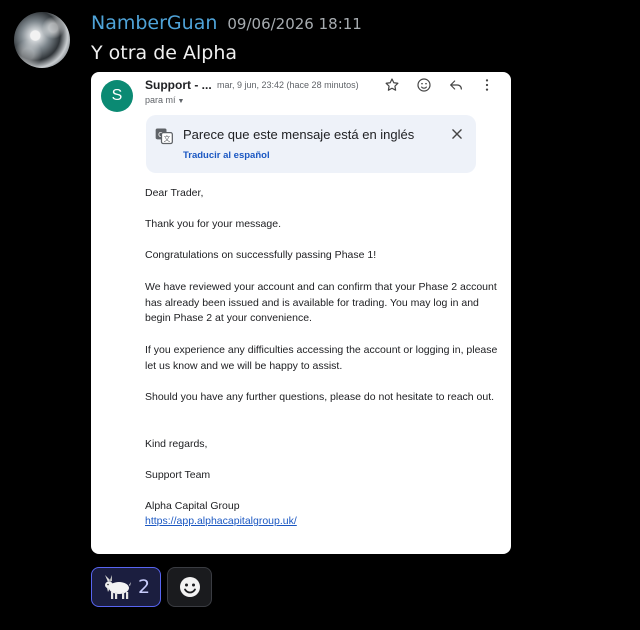 The height and width of the screenshot is (630, 640). I want to click on recipient-line: para mí ▼, so click(164, 100).